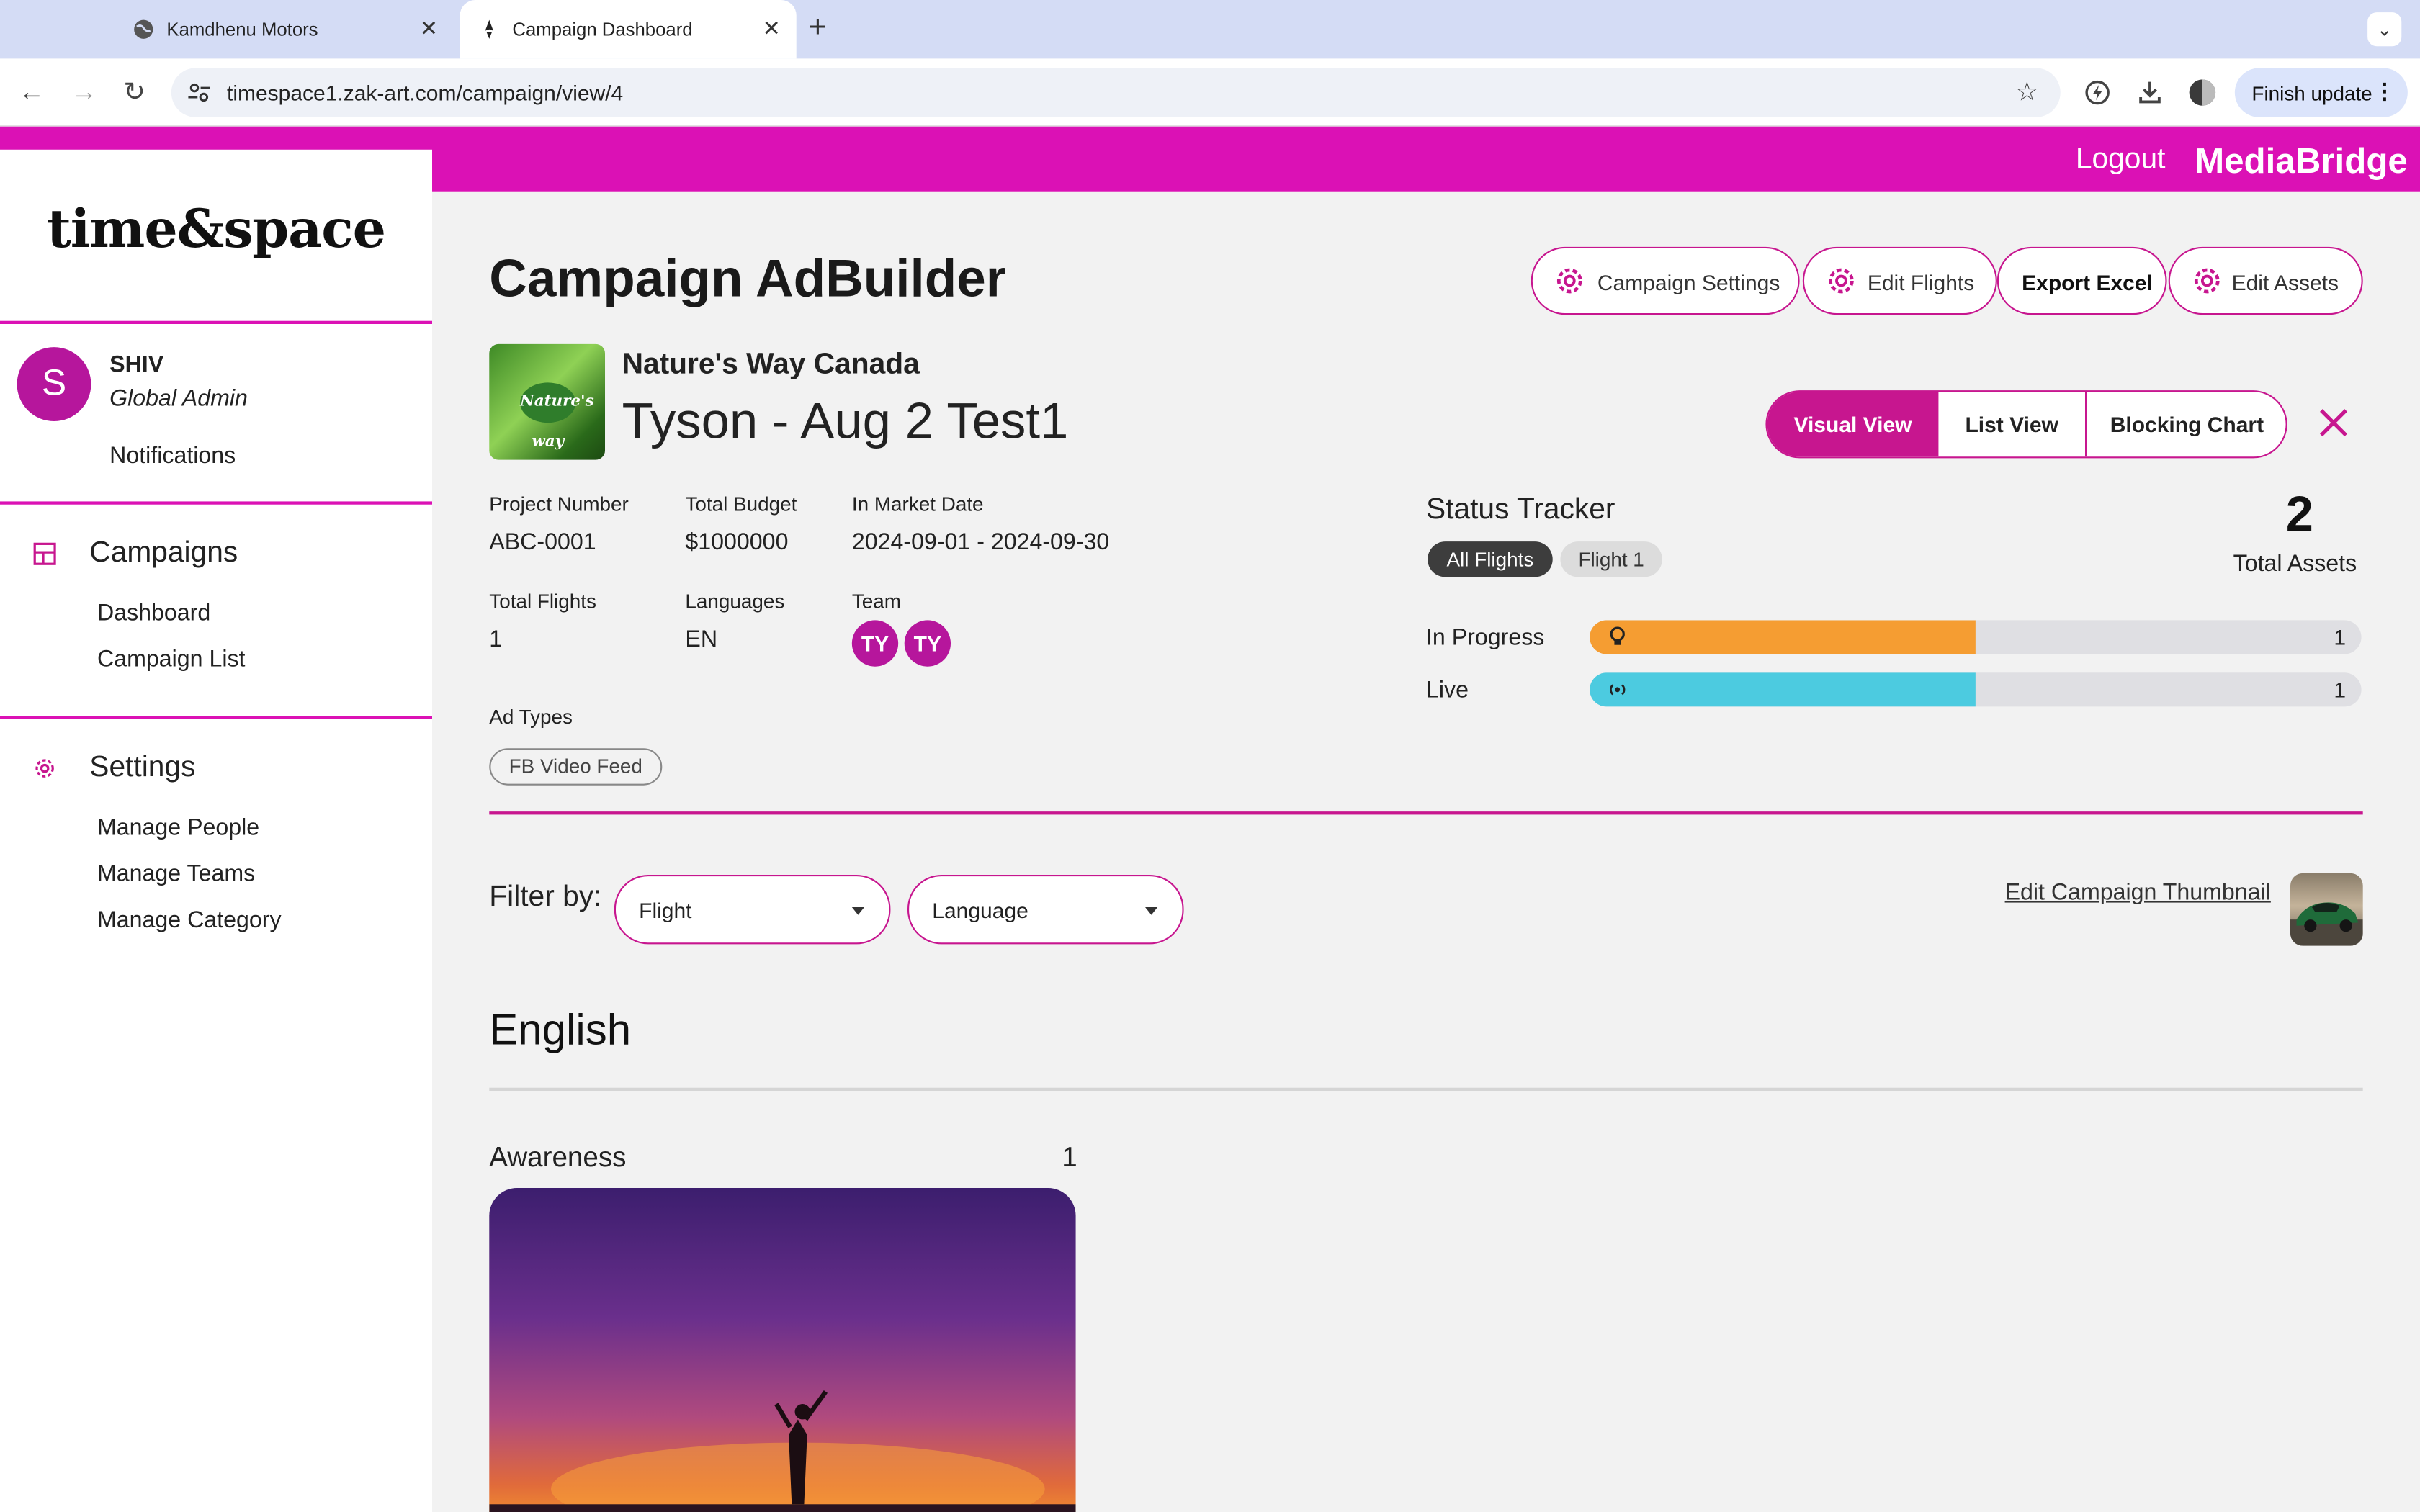 The image size is (2420, 1512). I want to click on campaign-settings-button: Campaign Settings, so click(1665, 280).